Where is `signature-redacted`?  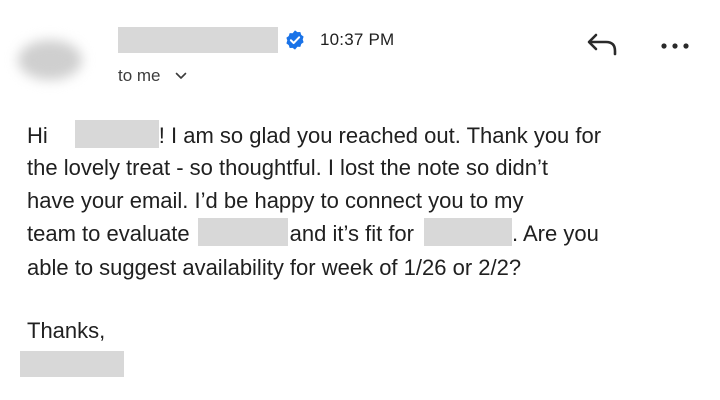
signature-redacted is located at coordinates (72, 364).